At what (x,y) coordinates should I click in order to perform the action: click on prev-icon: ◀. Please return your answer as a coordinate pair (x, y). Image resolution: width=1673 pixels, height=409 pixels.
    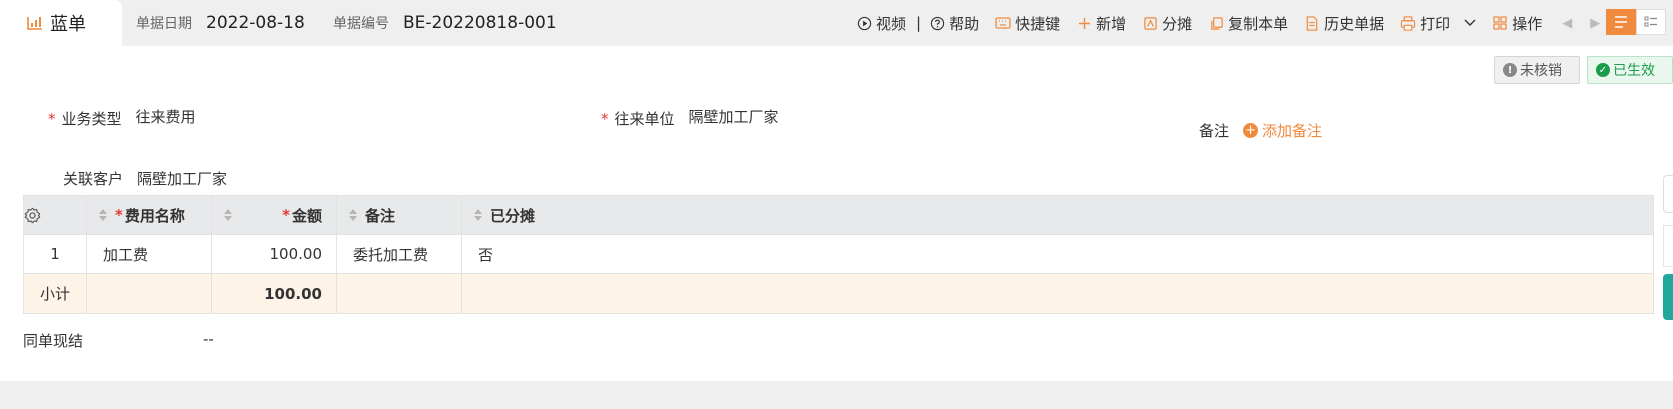
    Looking at the image, I should click on (1567, 23).